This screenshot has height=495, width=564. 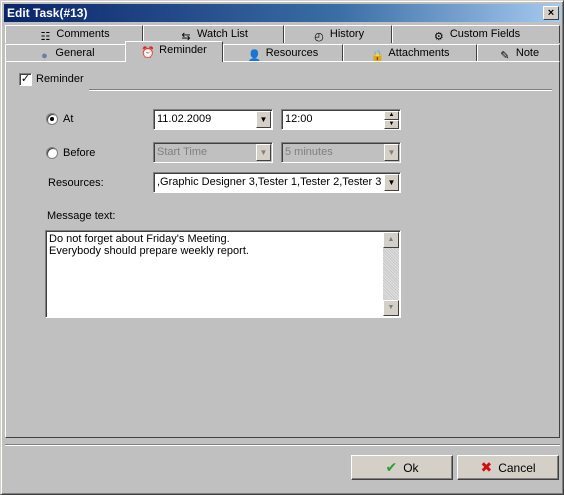 I want to click on vertical-scrollbar: ▲ ▼, so click(x=391, y=274).